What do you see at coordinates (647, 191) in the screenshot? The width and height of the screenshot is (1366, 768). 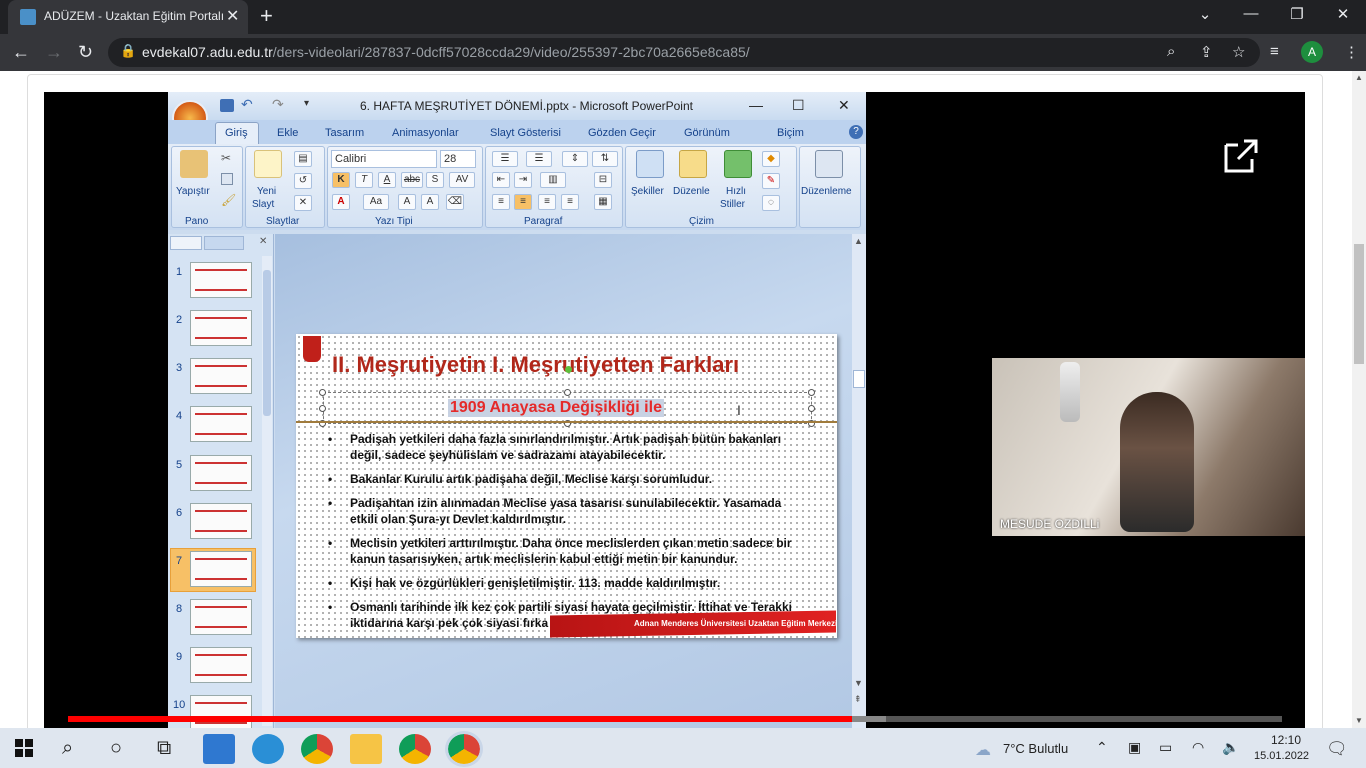 I see `sekiller-button: Şekiller` at bounding box center [647, 191].